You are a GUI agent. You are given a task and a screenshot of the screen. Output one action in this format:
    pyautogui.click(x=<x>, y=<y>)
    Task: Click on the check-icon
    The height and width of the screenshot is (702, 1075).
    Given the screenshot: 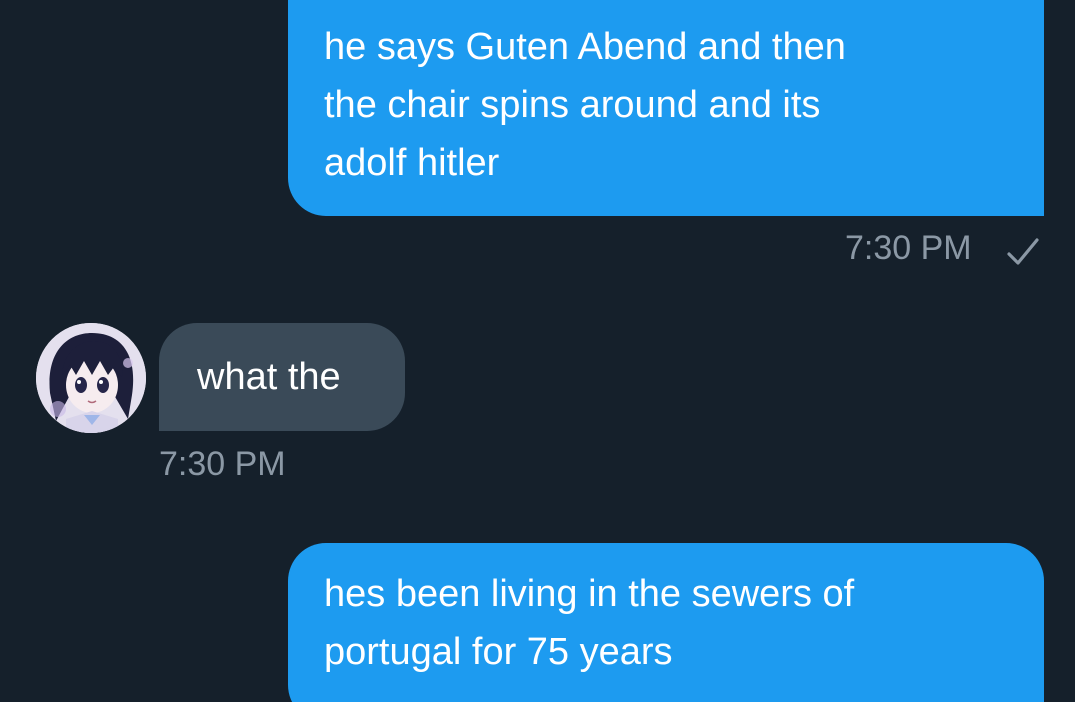 What is the action you would take?
    pyautogui.click(x=1023, y=251)
    